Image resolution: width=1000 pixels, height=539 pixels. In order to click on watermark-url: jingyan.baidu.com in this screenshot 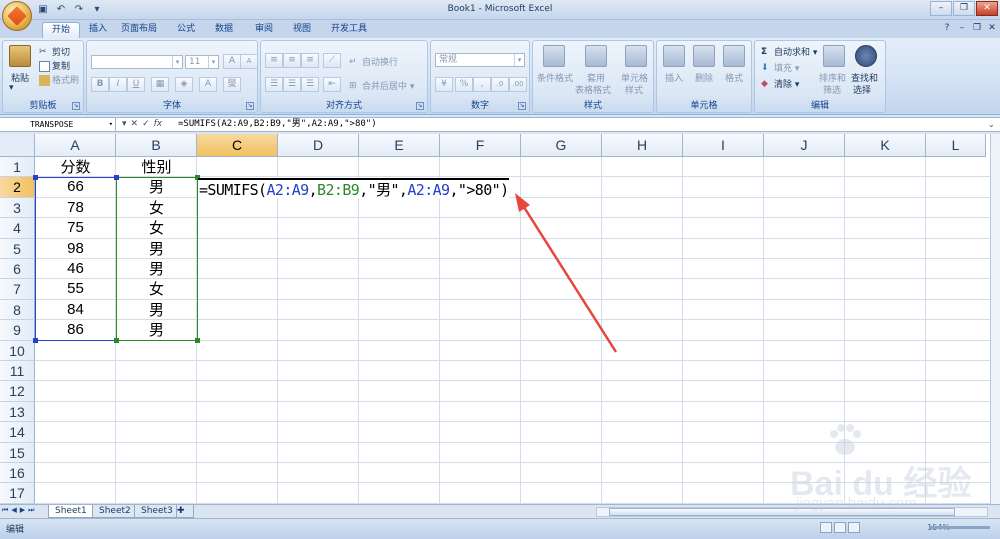, I will do `click(856, 503)`.